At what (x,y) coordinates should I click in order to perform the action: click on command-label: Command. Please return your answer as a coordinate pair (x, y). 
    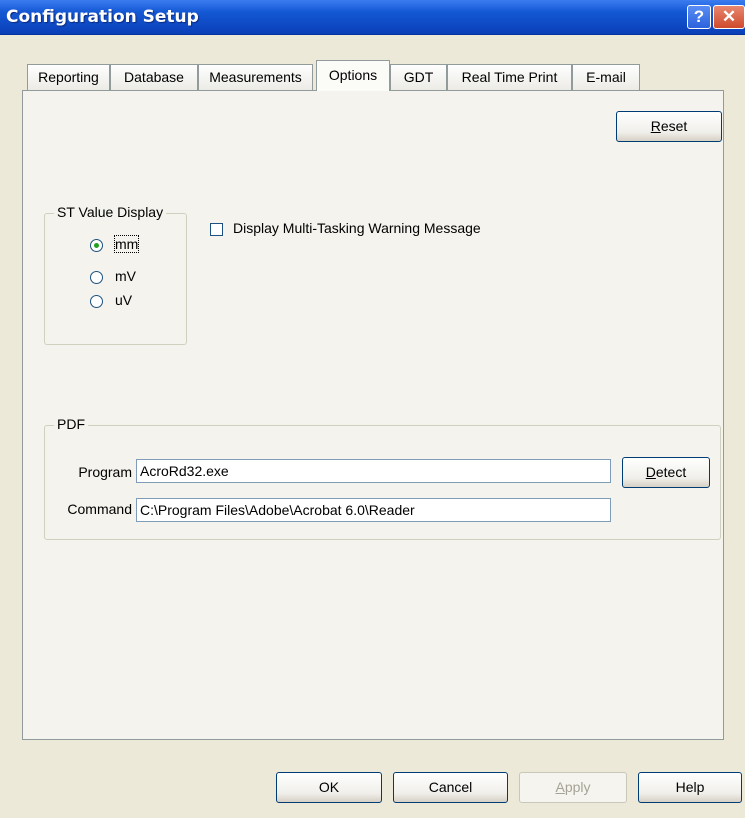
    Looking at the image, I should click on (99, 509).